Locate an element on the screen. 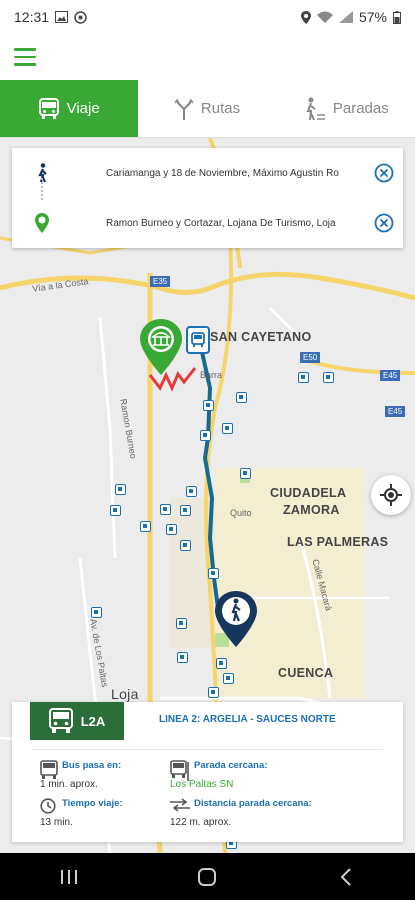  menu-icon is located at coordinates (25, 57).